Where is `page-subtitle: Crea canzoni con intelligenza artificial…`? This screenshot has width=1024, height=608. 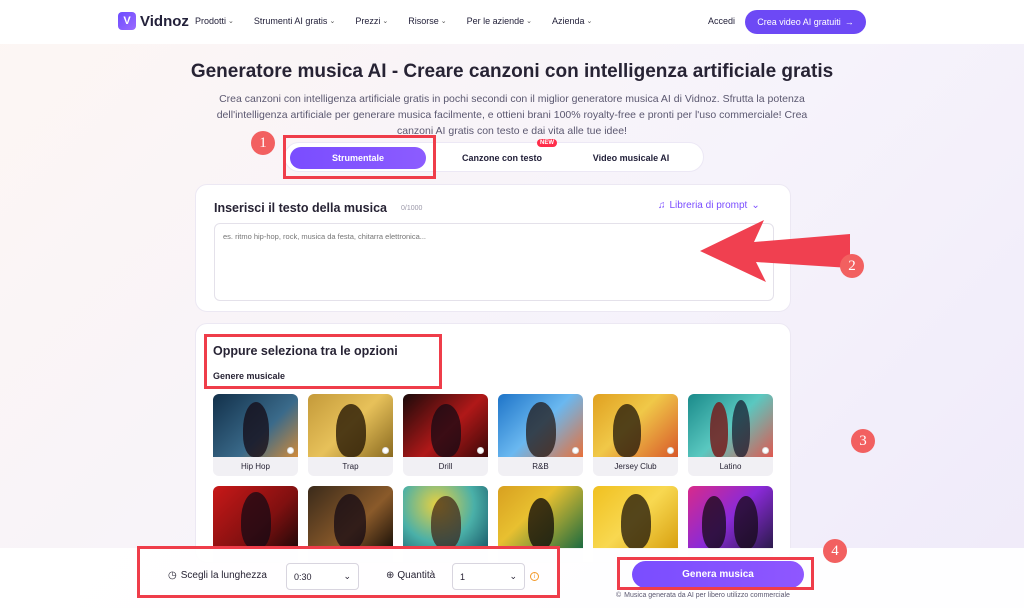 page-subtitle: Crea canzoni con intelligenza artificial… is located at coordinates (512, 115).